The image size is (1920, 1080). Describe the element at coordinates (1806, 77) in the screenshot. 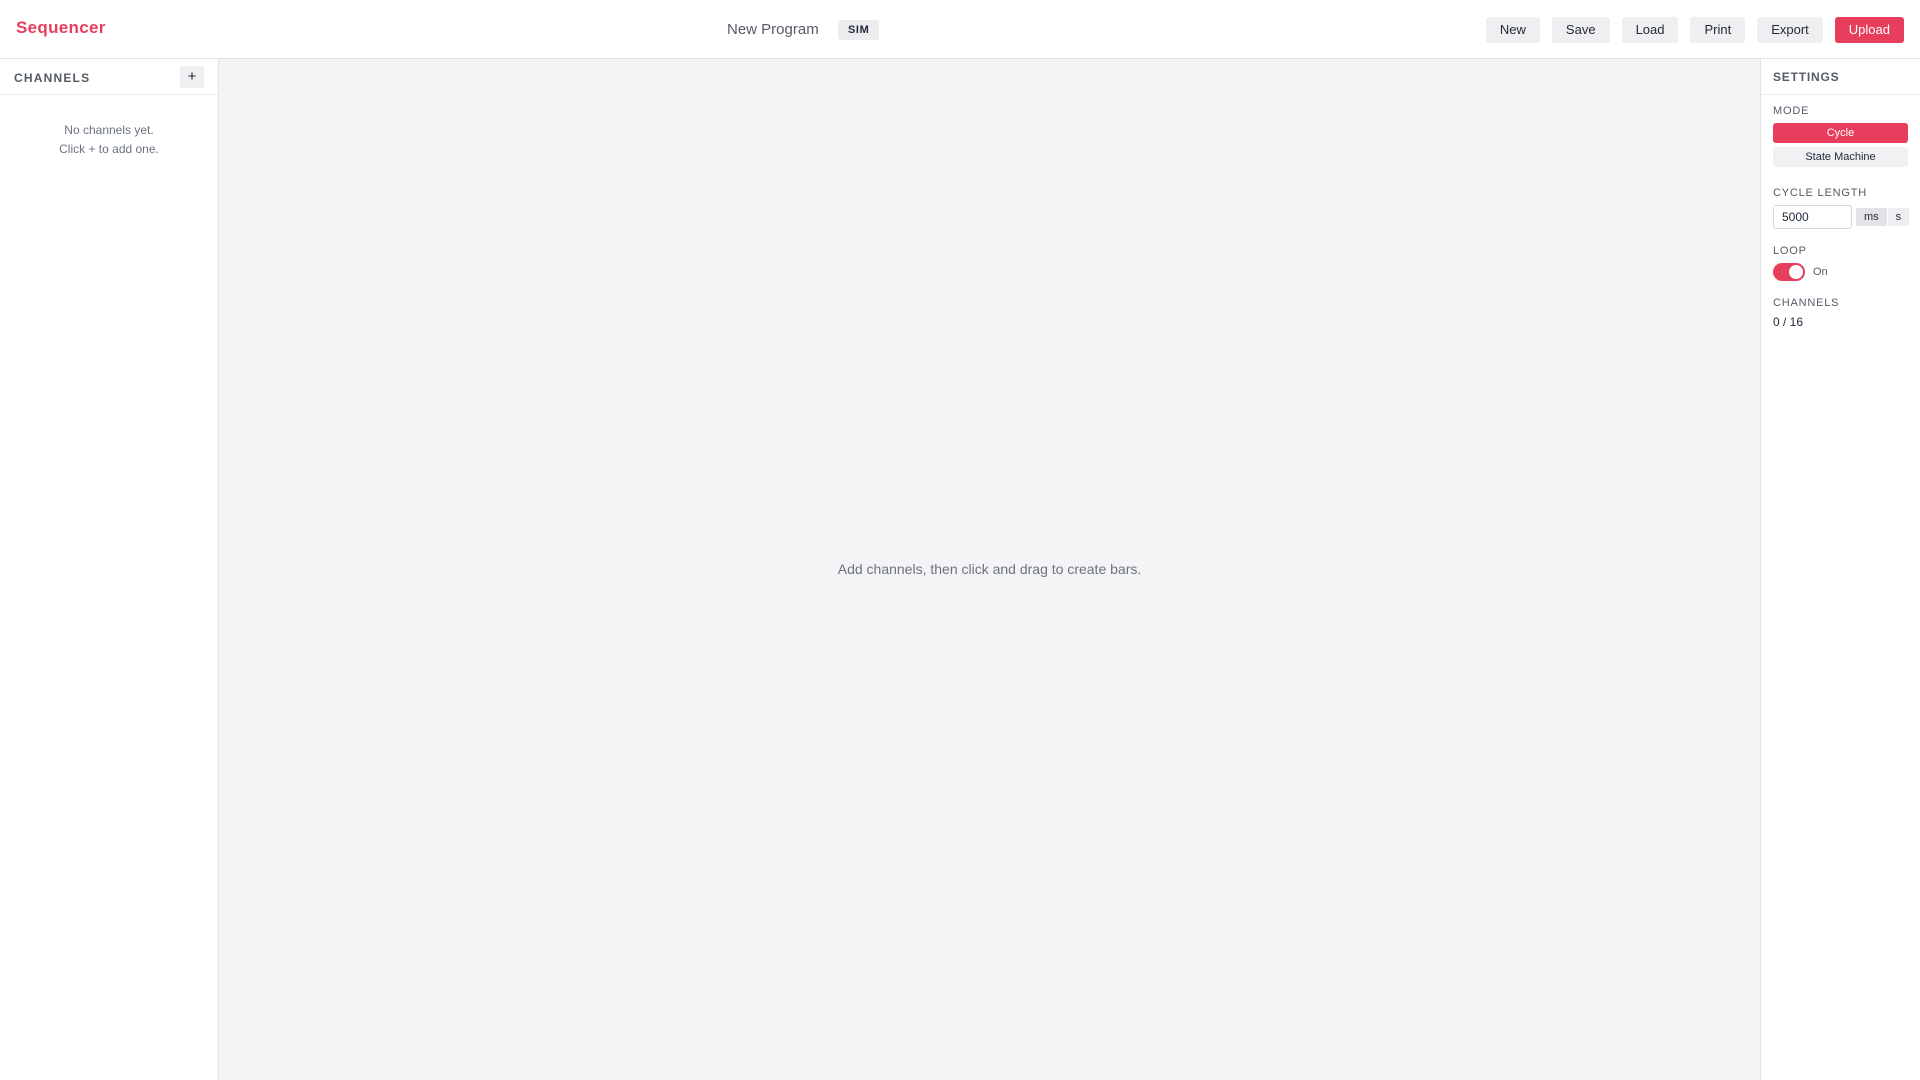

I see `settings-title: SETTINGS` at that location.